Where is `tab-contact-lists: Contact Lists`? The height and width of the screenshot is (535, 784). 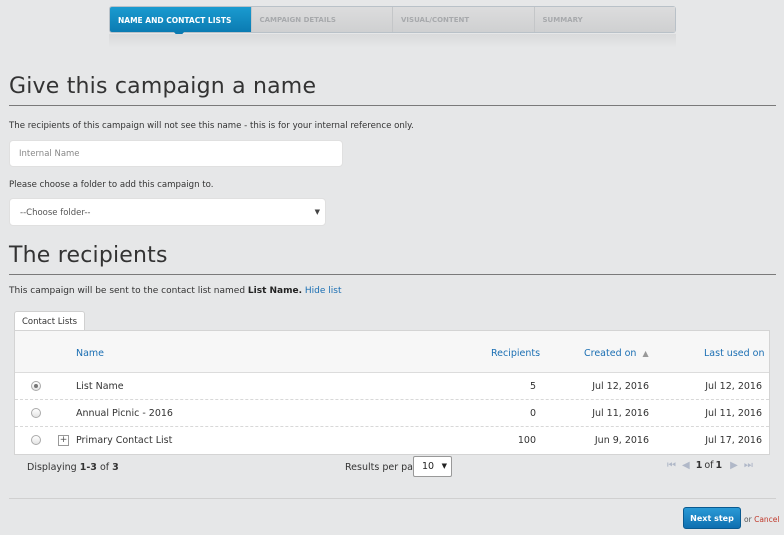
tab-contact-lists: Contact Lists is located at coordinates (49, 321).